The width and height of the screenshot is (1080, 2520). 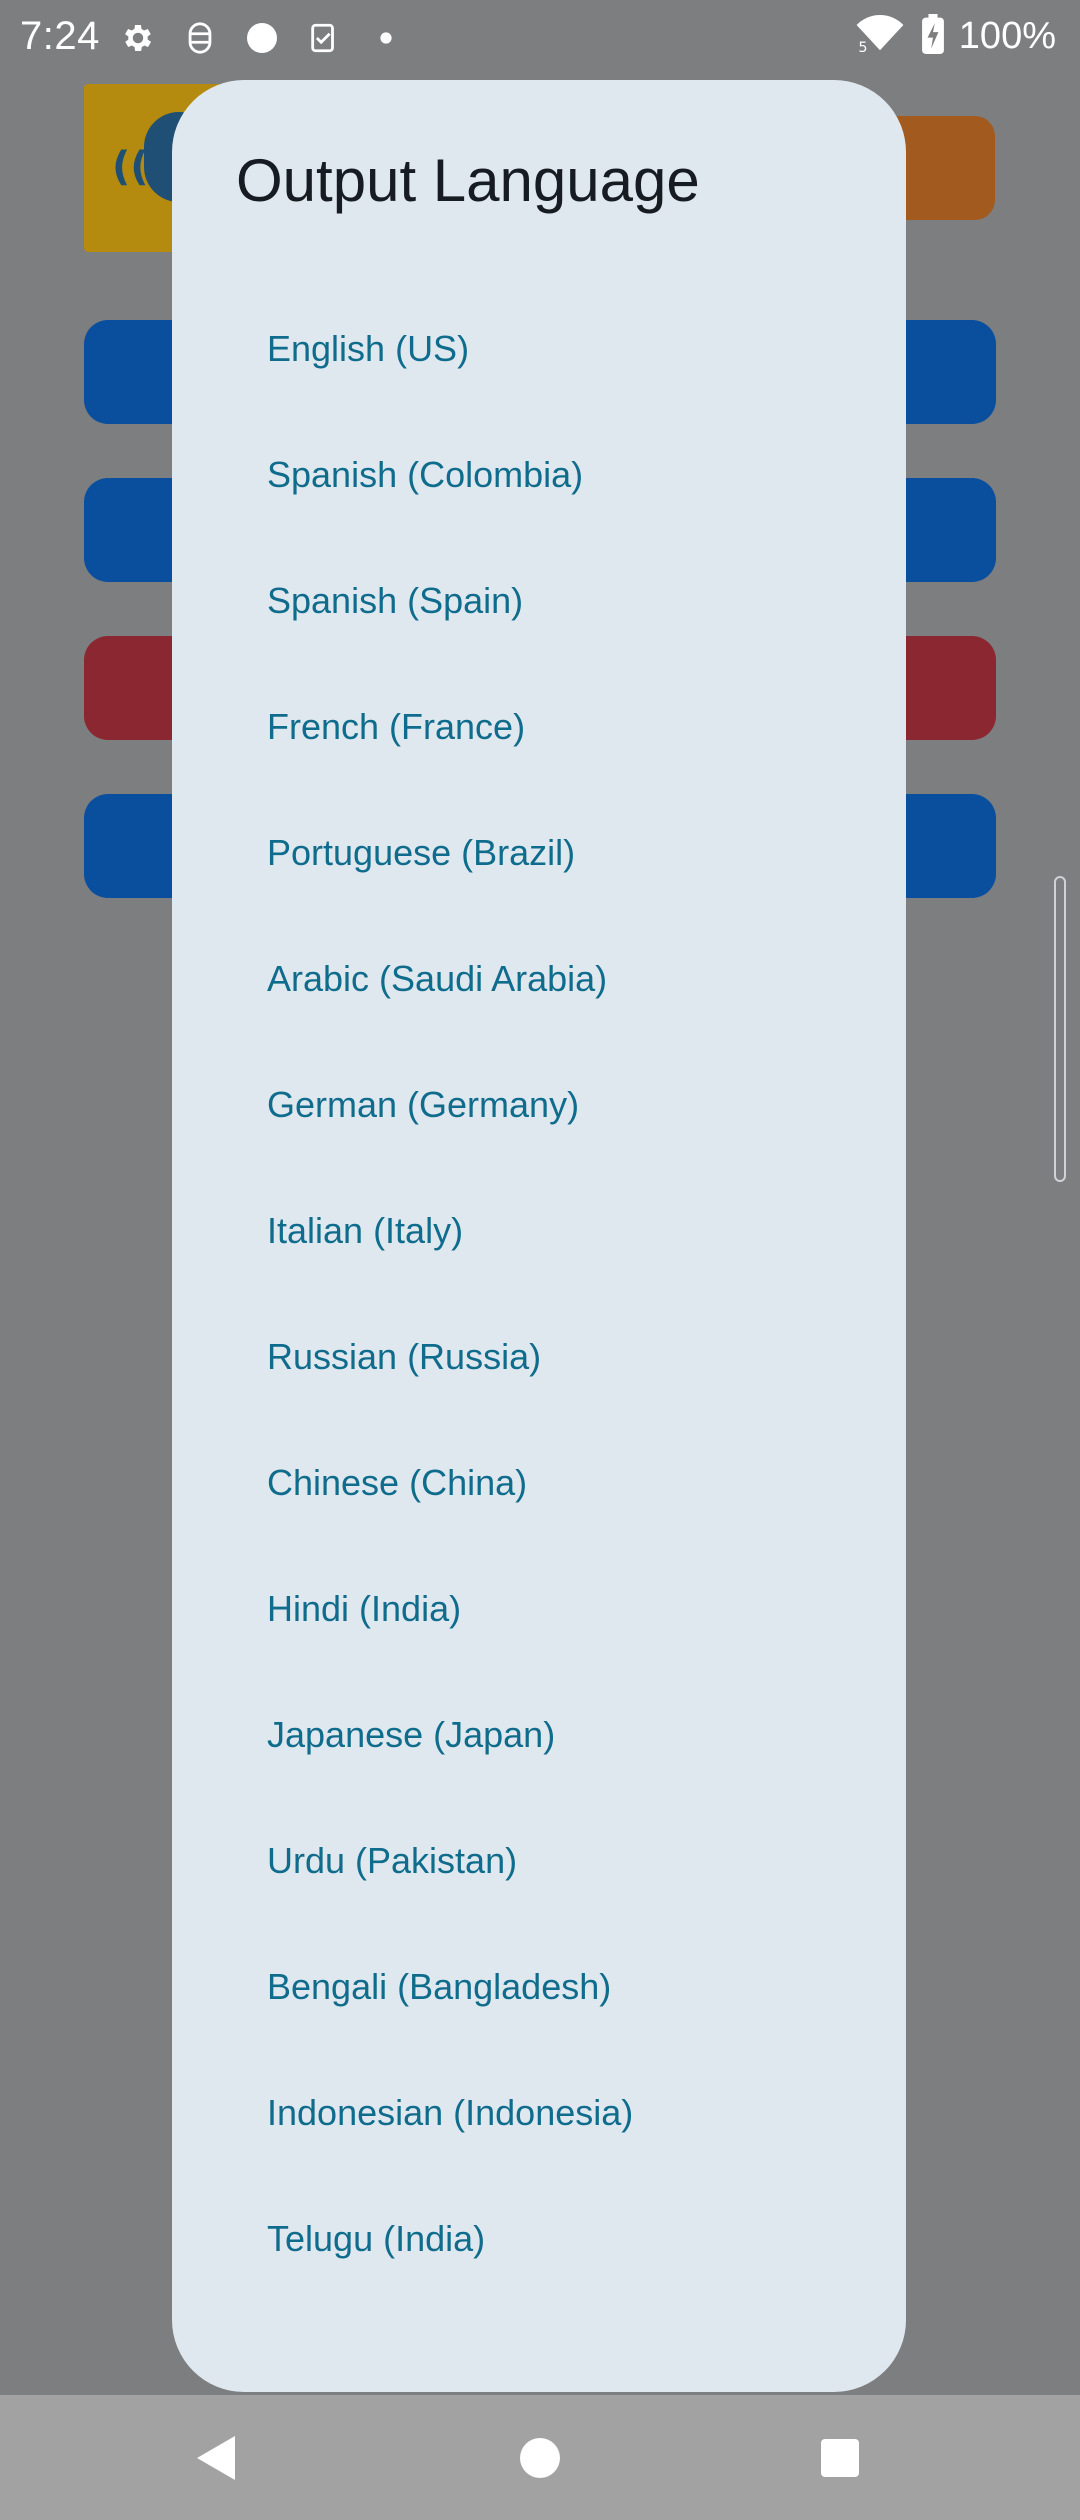 I want to click on language-option-english-us: English (US), so click(x=539, y=349).